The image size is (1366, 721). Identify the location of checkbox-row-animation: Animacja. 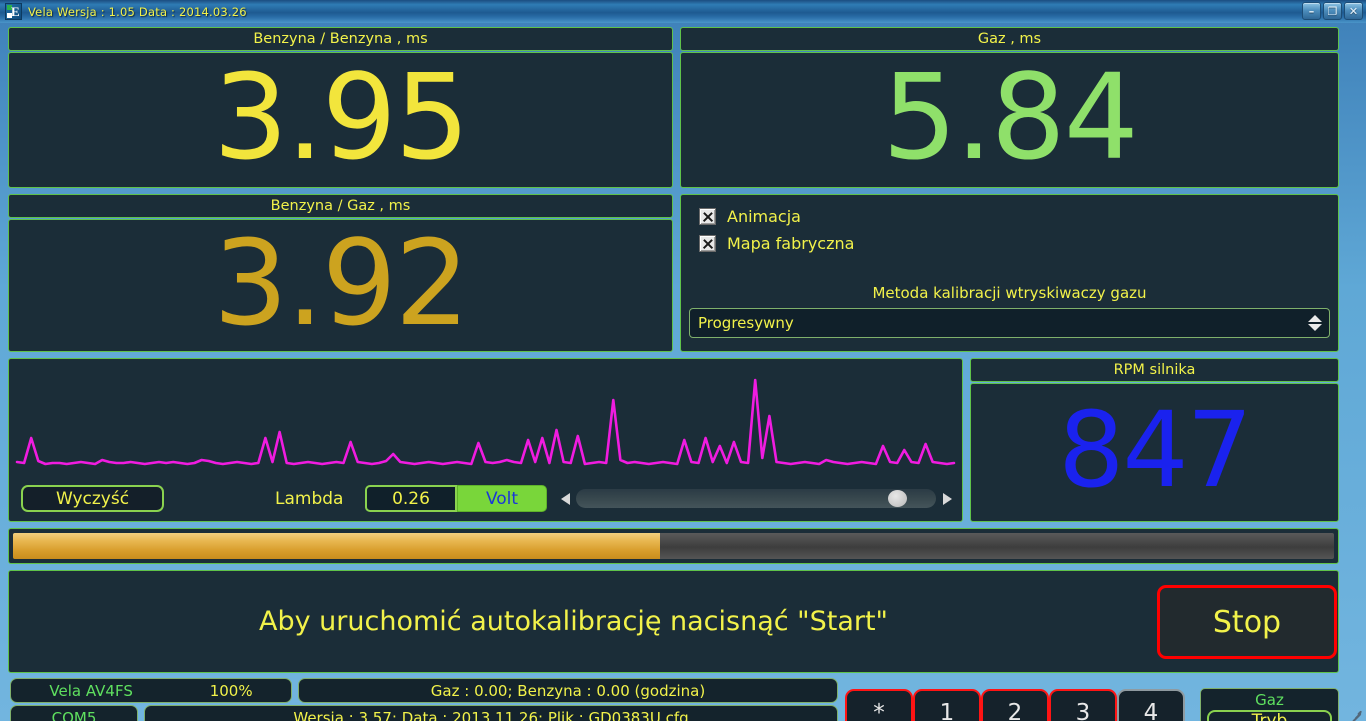
(750, 216).